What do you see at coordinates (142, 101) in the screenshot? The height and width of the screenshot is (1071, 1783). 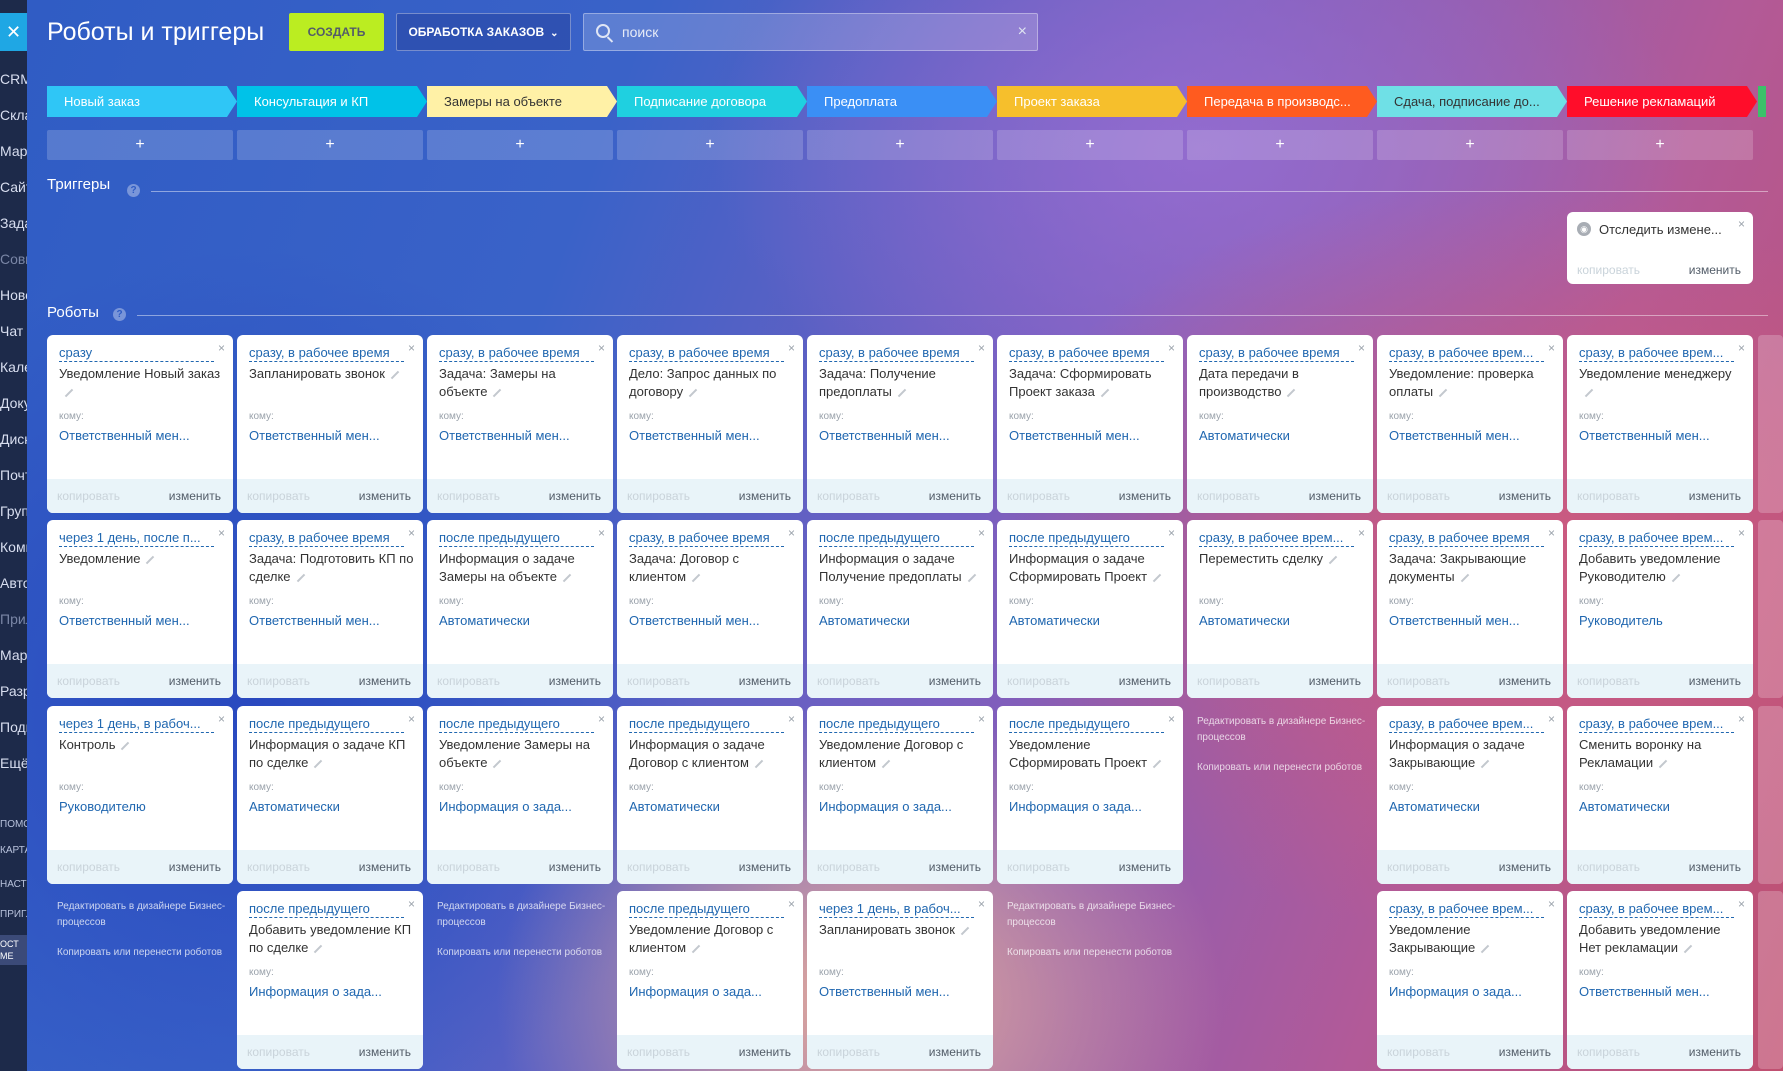 I see `stage-1: Новый заказ` at bounding box center [142, 101].